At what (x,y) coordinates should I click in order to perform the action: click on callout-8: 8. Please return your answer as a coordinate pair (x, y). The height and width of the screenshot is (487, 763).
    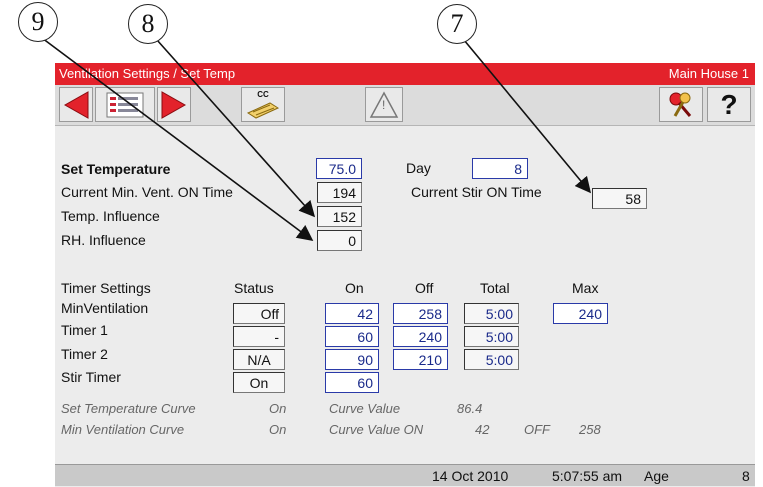
    Looking at the image, I should click on (148, 24).